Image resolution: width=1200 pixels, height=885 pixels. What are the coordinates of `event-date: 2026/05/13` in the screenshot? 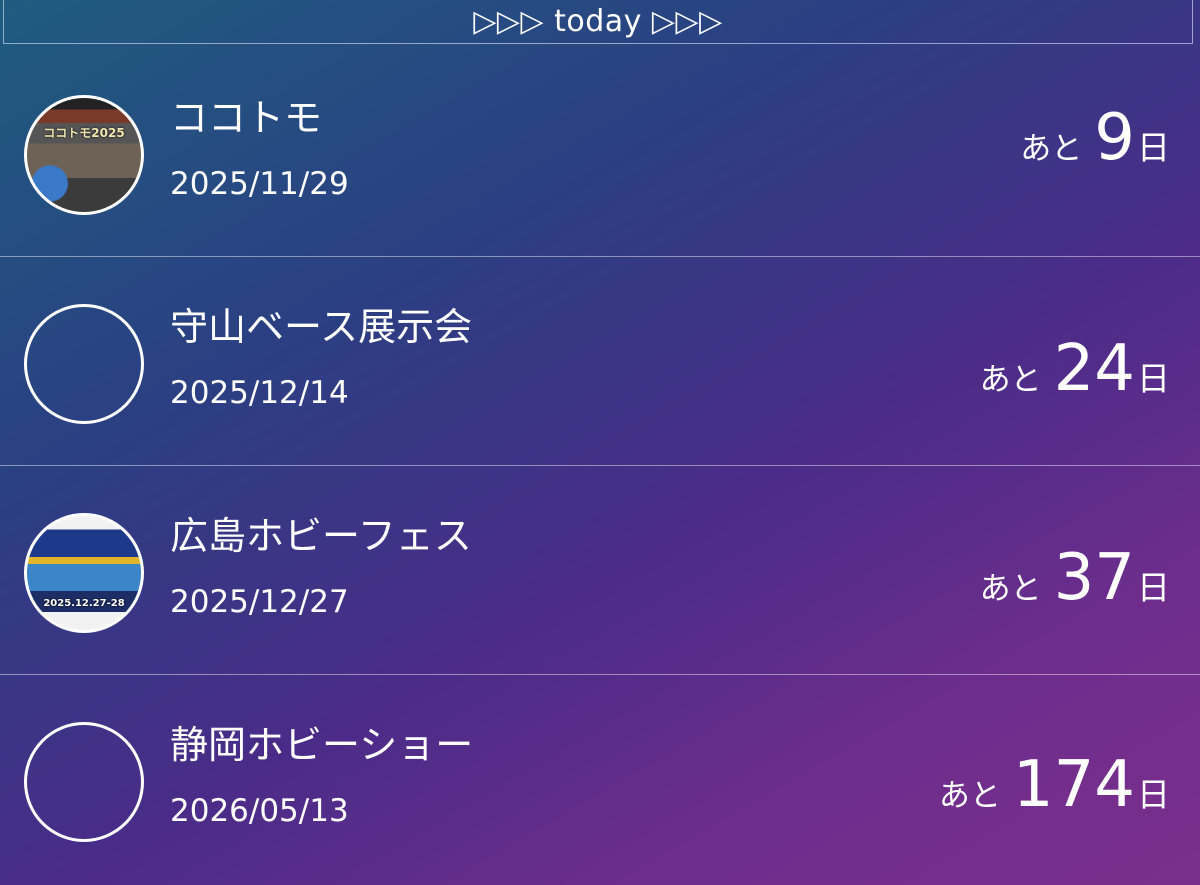 It's located at (259, 811).